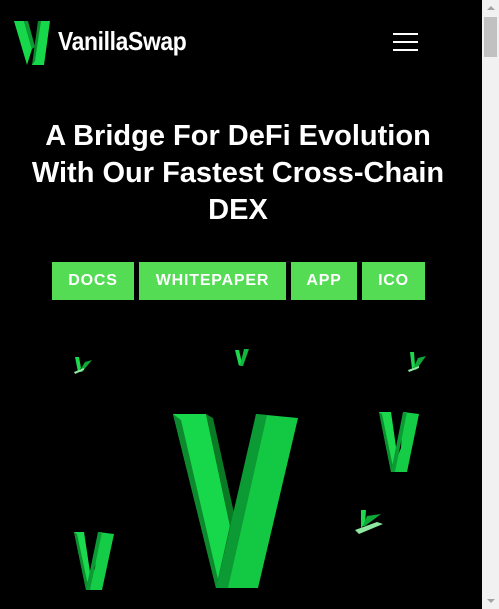 This screenshot has width=499, height=609. What do you see at coordinates (93, 281) in the screenshot?
I see `docs-button: DOCS` at bounding box center [93, 281].